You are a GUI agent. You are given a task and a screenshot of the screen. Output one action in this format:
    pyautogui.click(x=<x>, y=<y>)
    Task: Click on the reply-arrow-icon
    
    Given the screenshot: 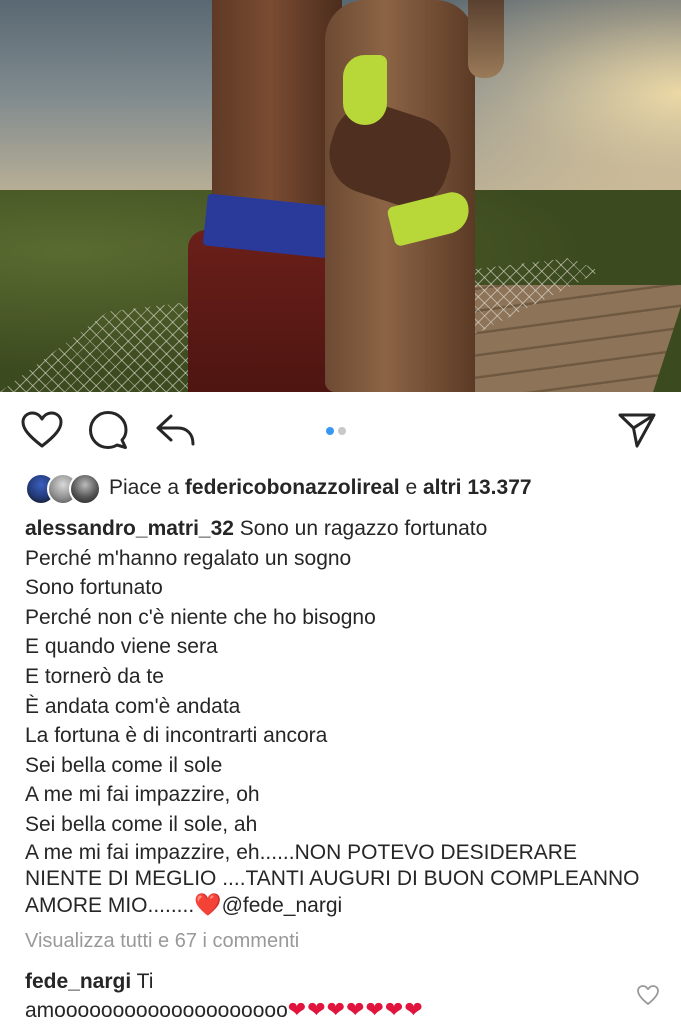 What is the action you would take?
    pyautogui.click(x=175, y=430)
    